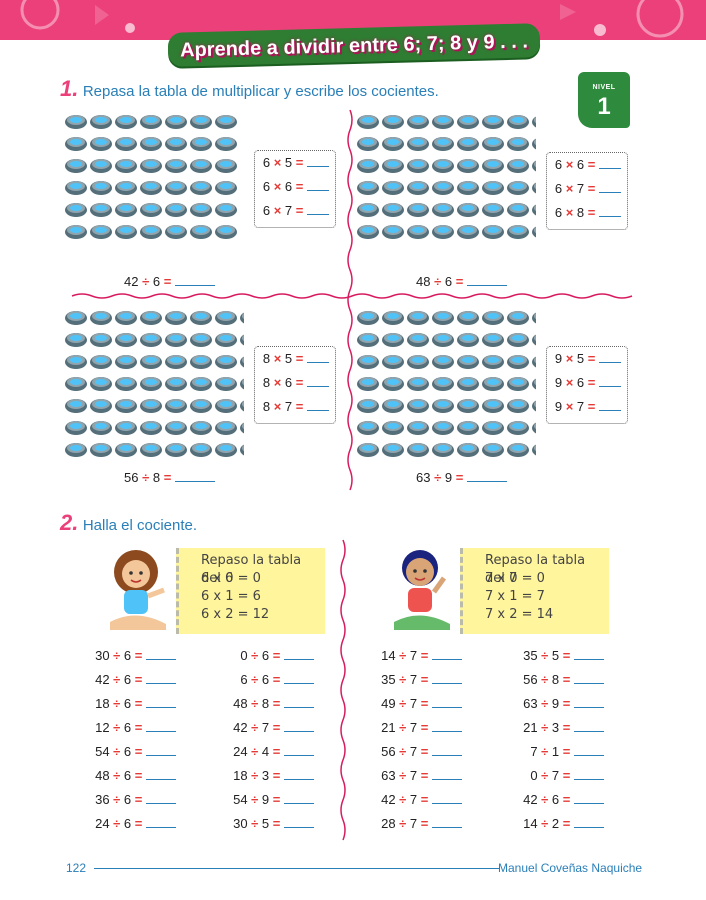 The height and width of the screenshot is (900, 706). Describe the element at coordinates (343, 690) in the screenshot. I see `divider-section2` at that location.